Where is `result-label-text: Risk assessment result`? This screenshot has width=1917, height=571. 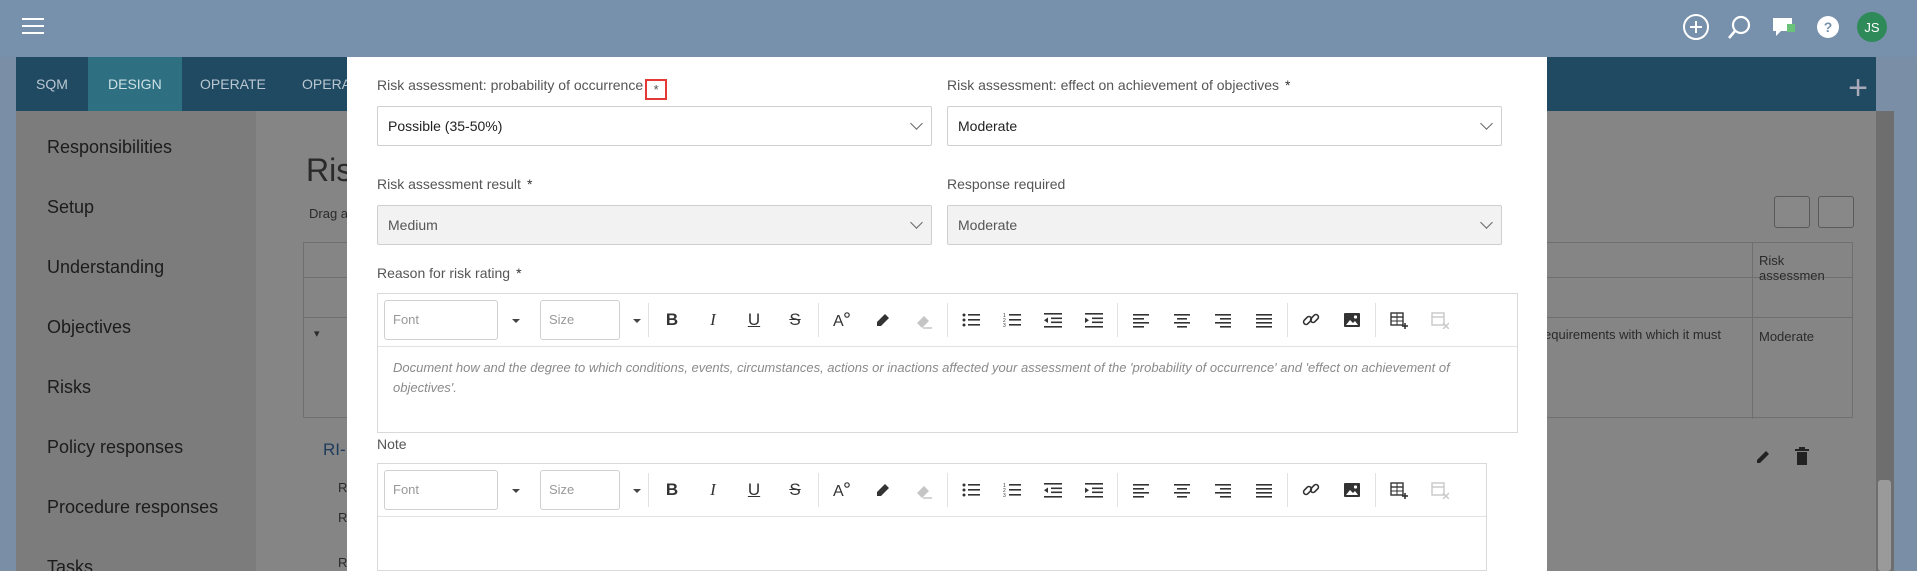
result-label-text: Risk assessment result is located at coordinates (449, 184).